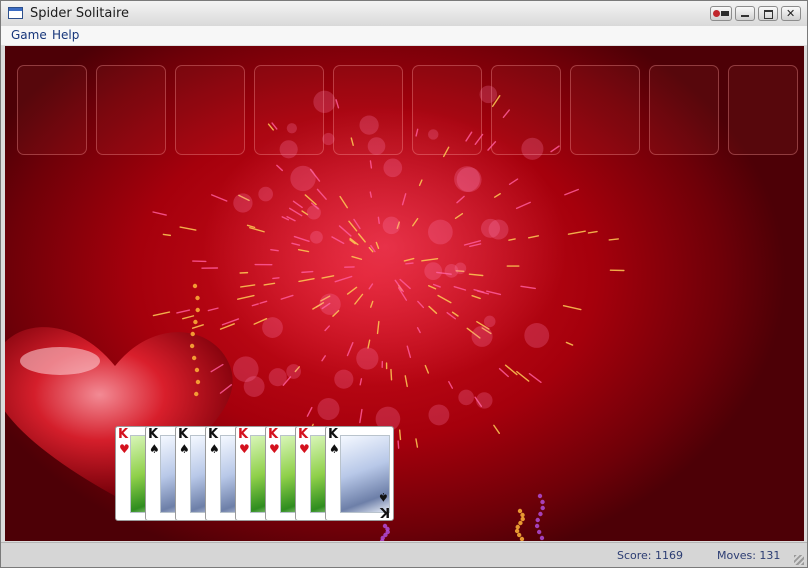 This screenshot has height=568, width=808. What do you see at coordinates (404, 554) in the screenshot?
I see `status-bar: Score: 1169 Moves: 131` at bounding box center [404, 554].